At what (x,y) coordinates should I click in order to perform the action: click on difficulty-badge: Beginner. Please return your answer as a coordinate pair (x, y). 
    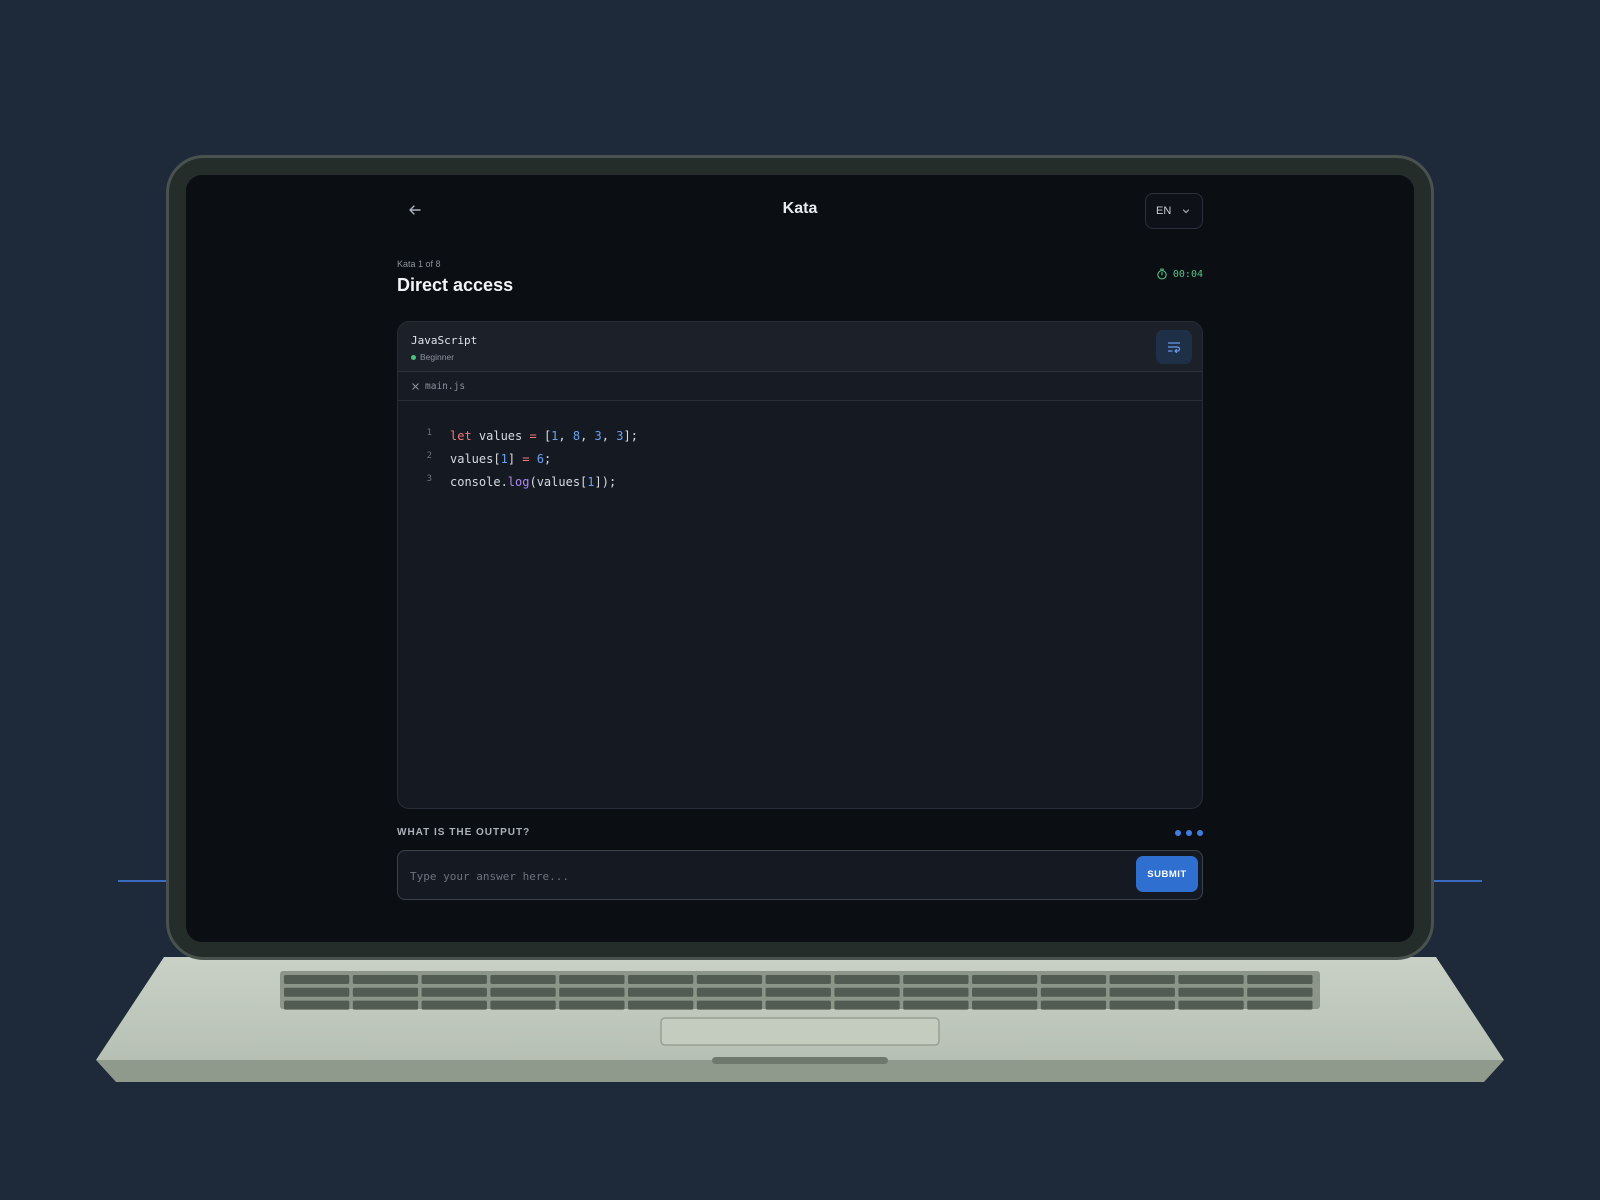
    Looking at the image, I should click on (432, 357).